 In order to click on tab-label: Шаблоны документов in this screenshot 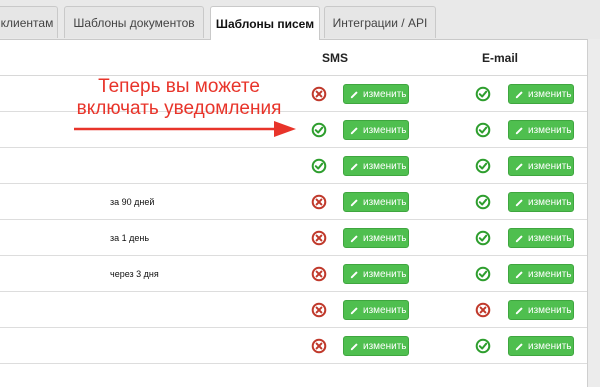, I will do `click(134, 22)`.